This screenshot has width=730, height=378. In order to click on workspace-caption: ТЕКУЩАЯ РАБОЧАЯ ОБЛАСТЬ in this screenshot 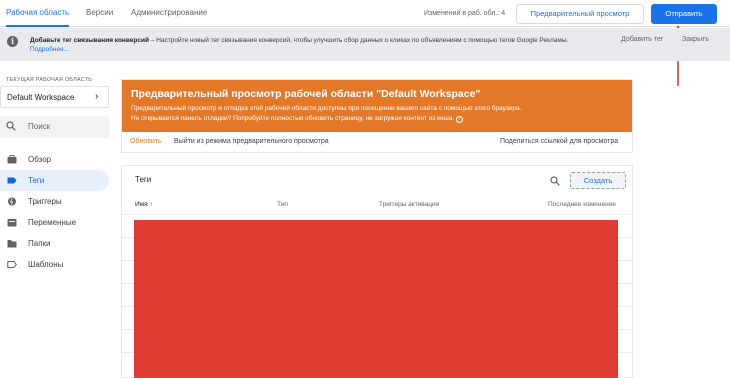, I will do `click(49, 80)`.